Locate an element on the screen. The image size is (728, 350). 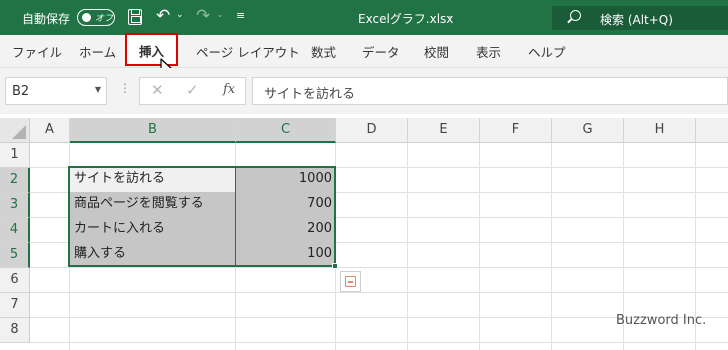
fill-handle is located at coordinates (335, 266).